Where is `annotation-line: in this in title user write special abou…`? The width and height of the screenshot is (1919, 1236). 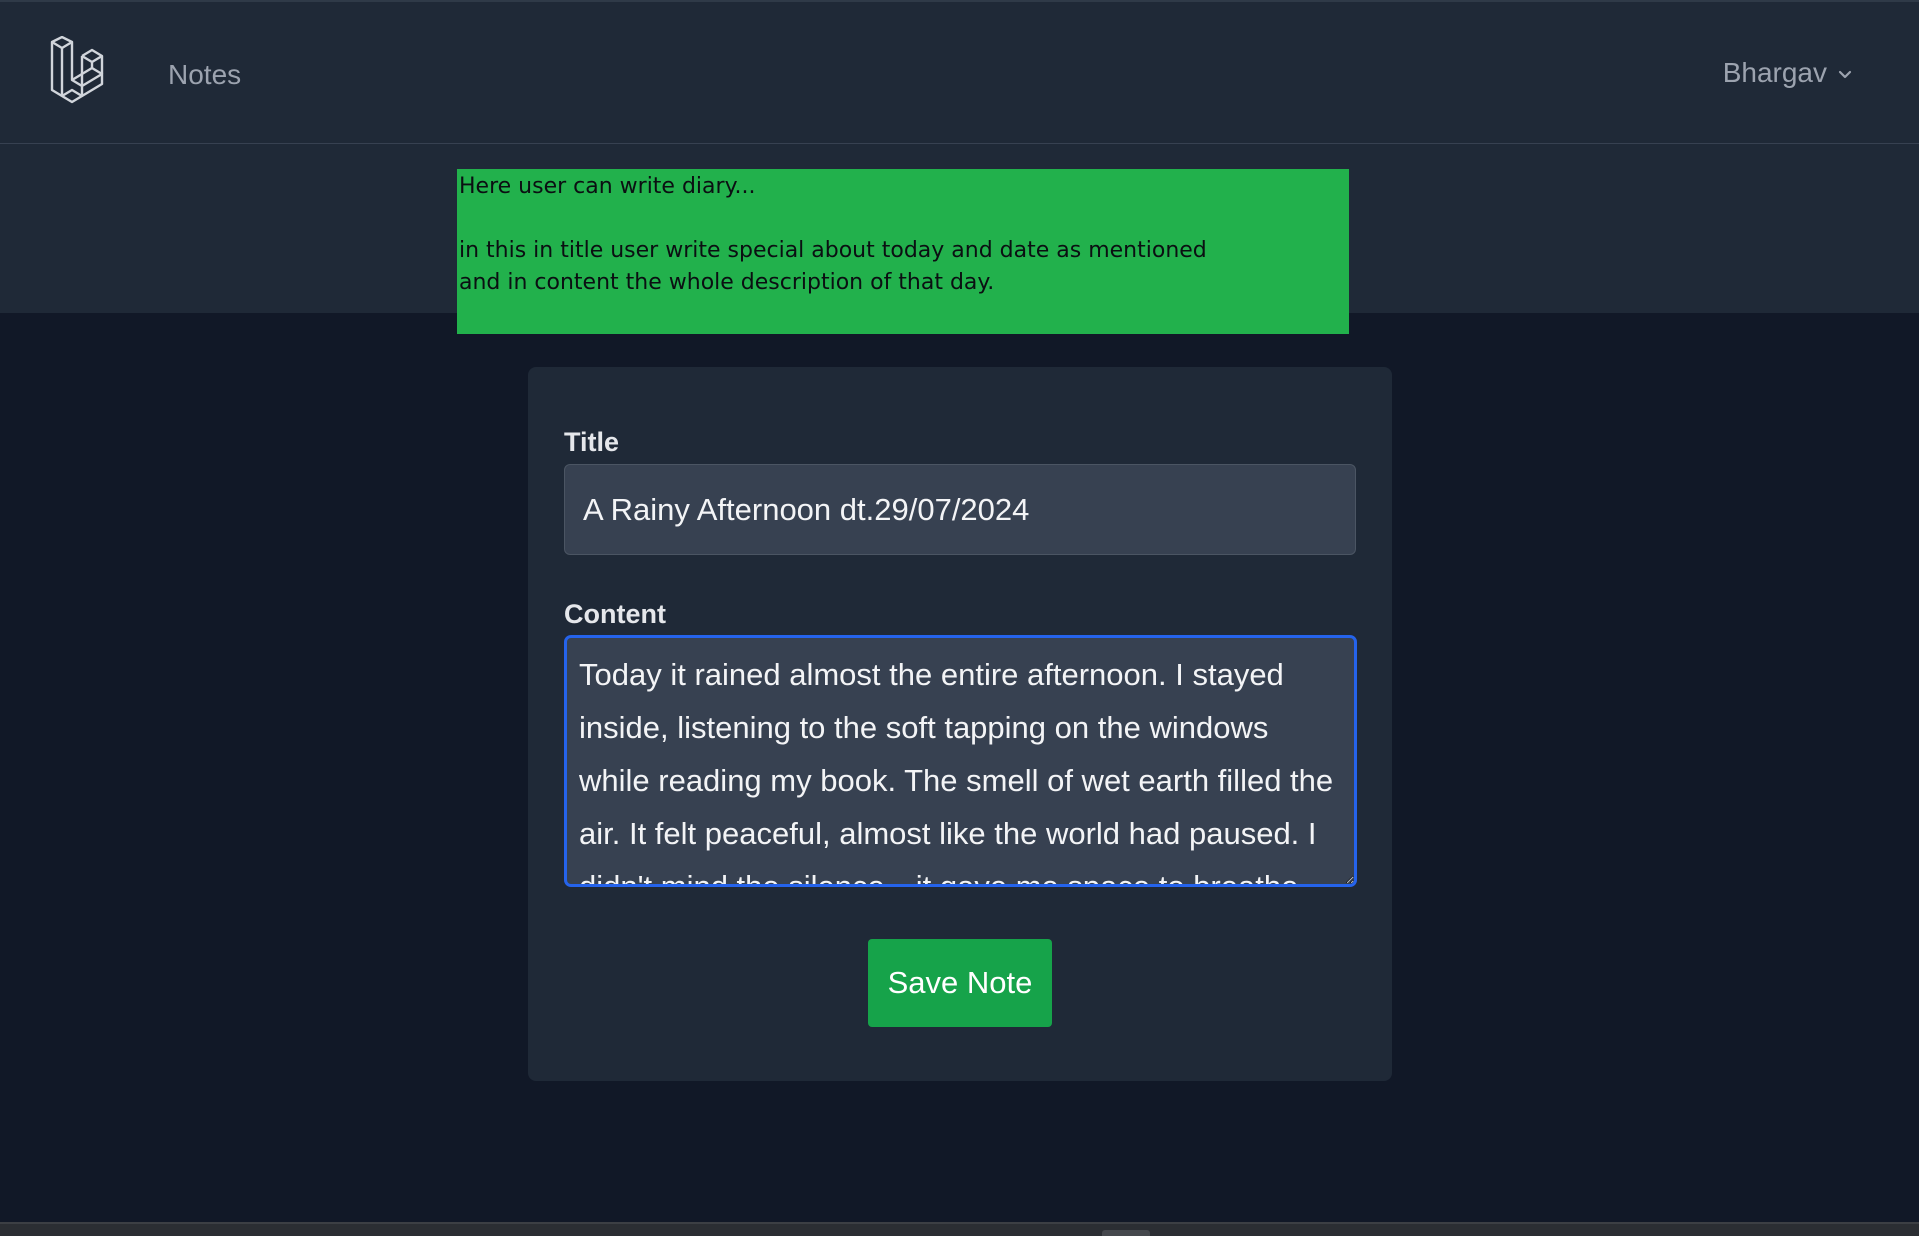 annotation-line: in this in title user write special abou… is located at coordinates (833, 250).